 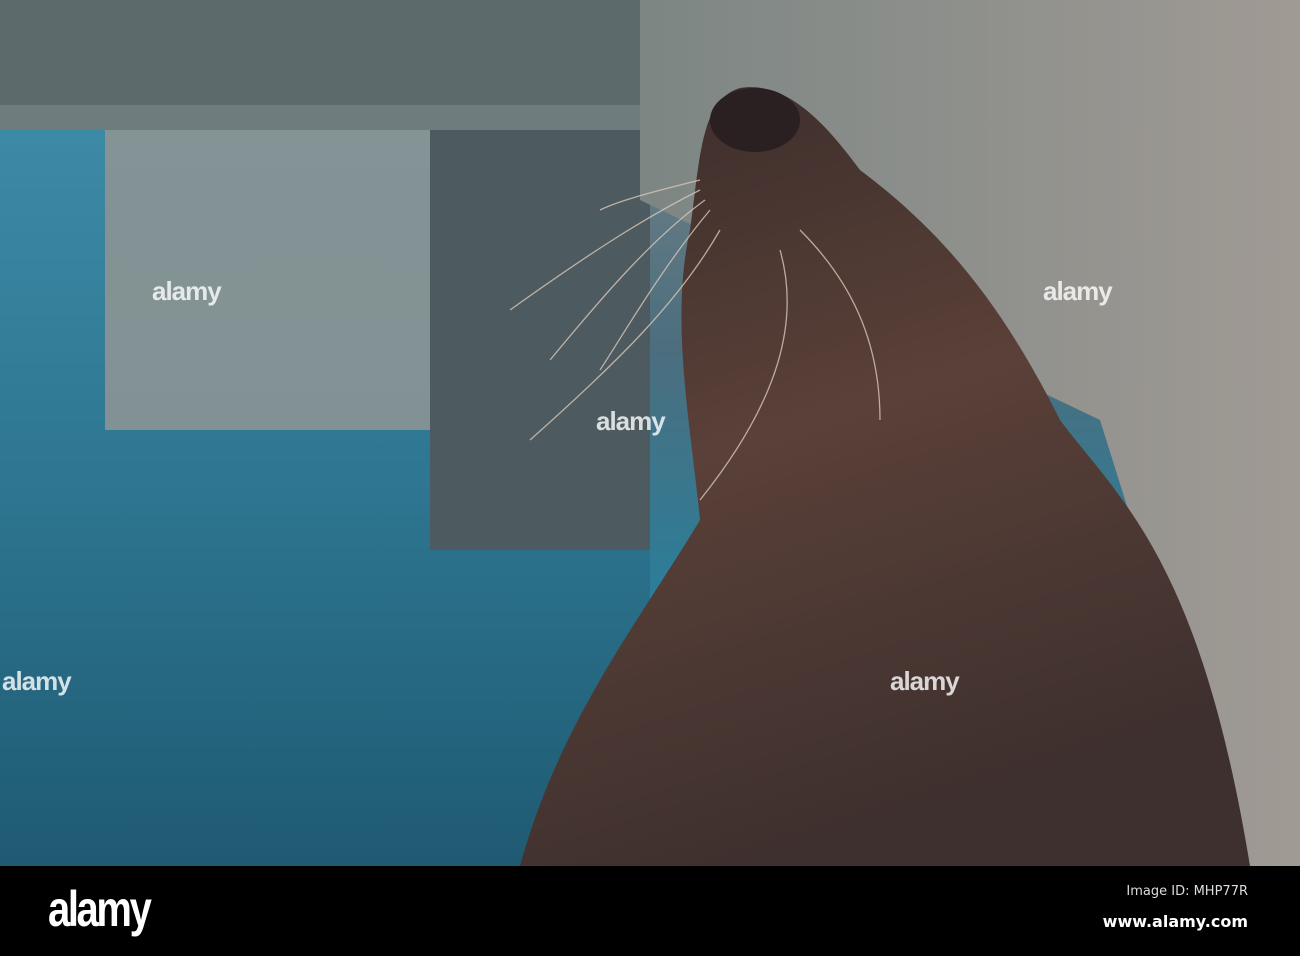 What do you see at coordinates (755, 120) in the screenshot?
I see `sea-lion-nose` at bounding box center [755, 120].